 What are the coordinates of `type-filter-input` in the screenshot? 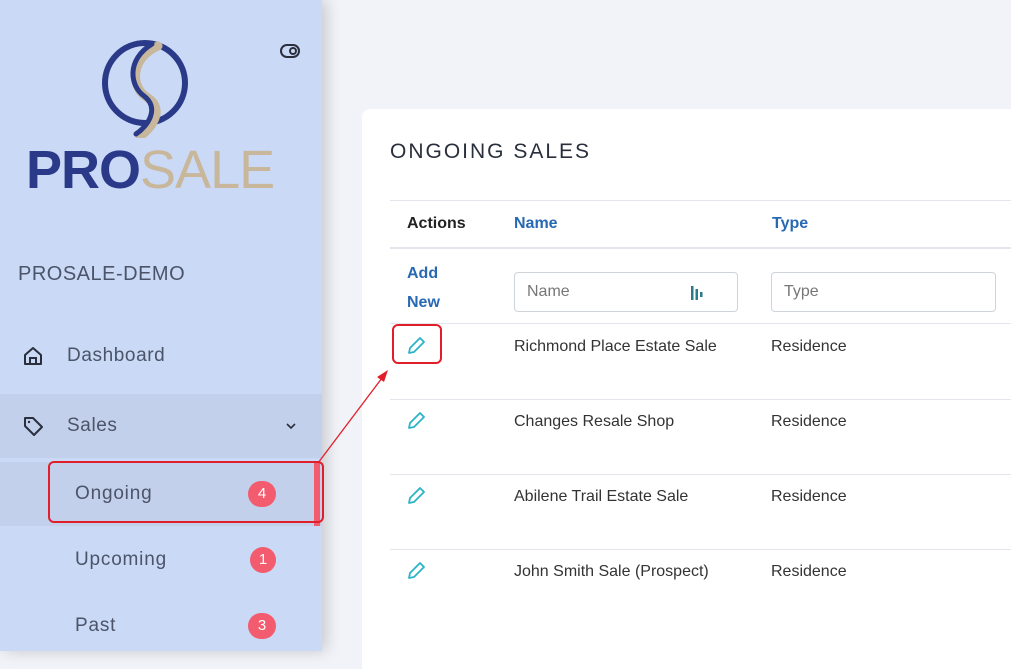 It's located at (883, 292).